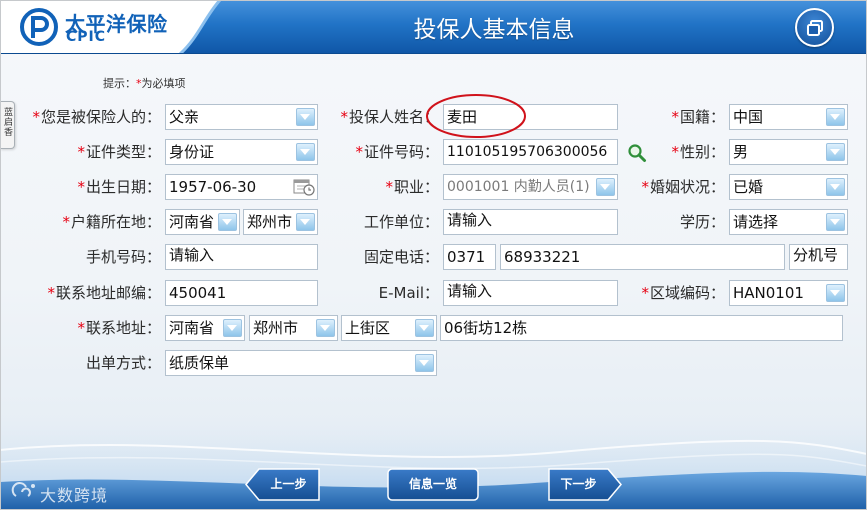  I want to click on education-select: 请选择, so click(788, 222).